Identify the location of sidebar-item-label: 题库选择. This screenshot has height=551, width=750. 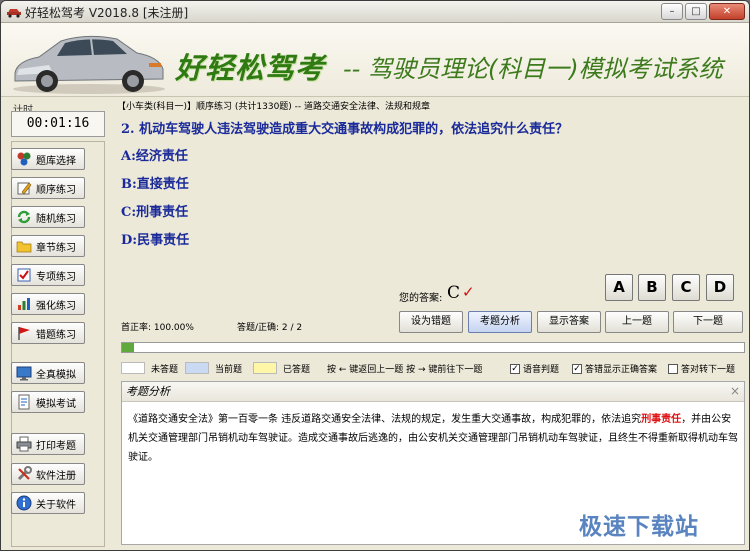
(56, 161).